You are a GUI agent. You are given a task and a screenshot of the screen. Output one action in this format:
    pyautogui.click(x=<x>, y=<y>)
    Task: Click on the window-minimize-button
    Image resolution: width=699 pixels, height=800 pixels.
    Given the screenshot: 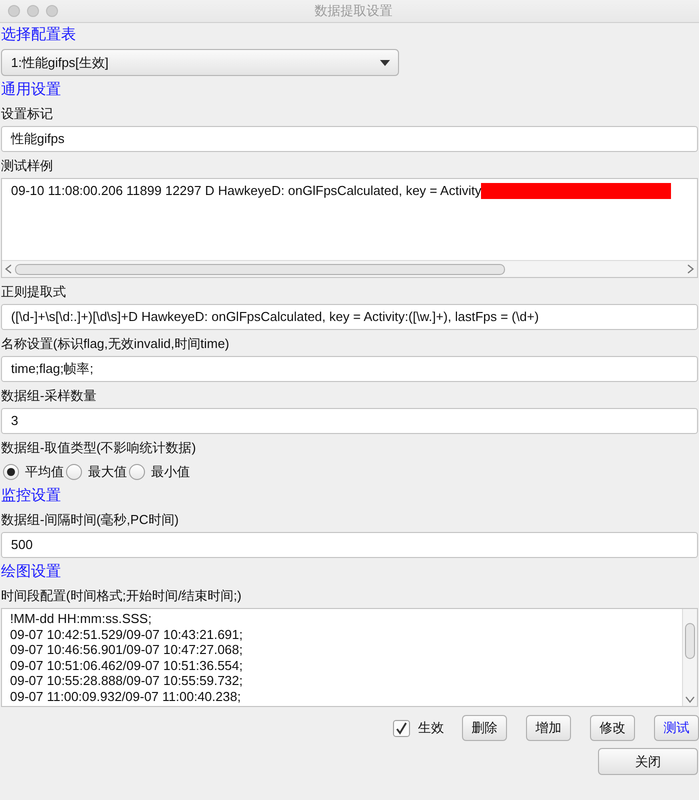 What is the action you would take?
    pyautogui.click(x=33, y=11)
    